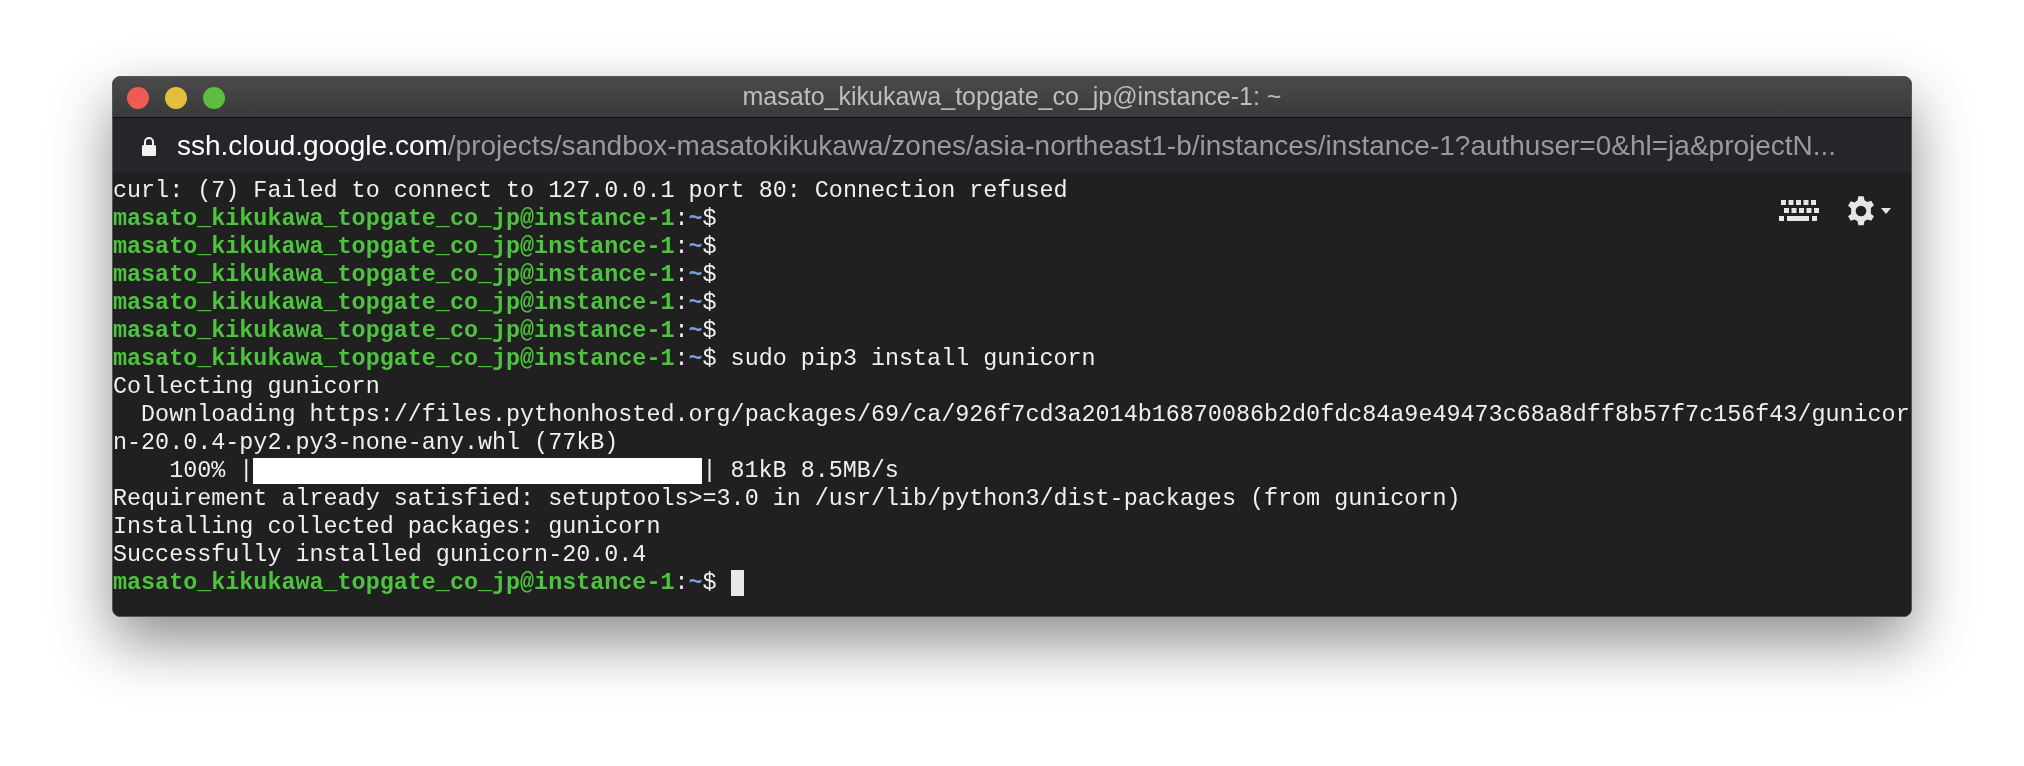 This screenshot has width=2024, height=766. What do you see at coordinates (787, 499) in the screenshot?
I see `terminal-output-line: Requirement already satisfied: setuptools>=3.0 in /usr/lib/python3/dist-packages (from gunicorn)` at bounding box center [787, 499].